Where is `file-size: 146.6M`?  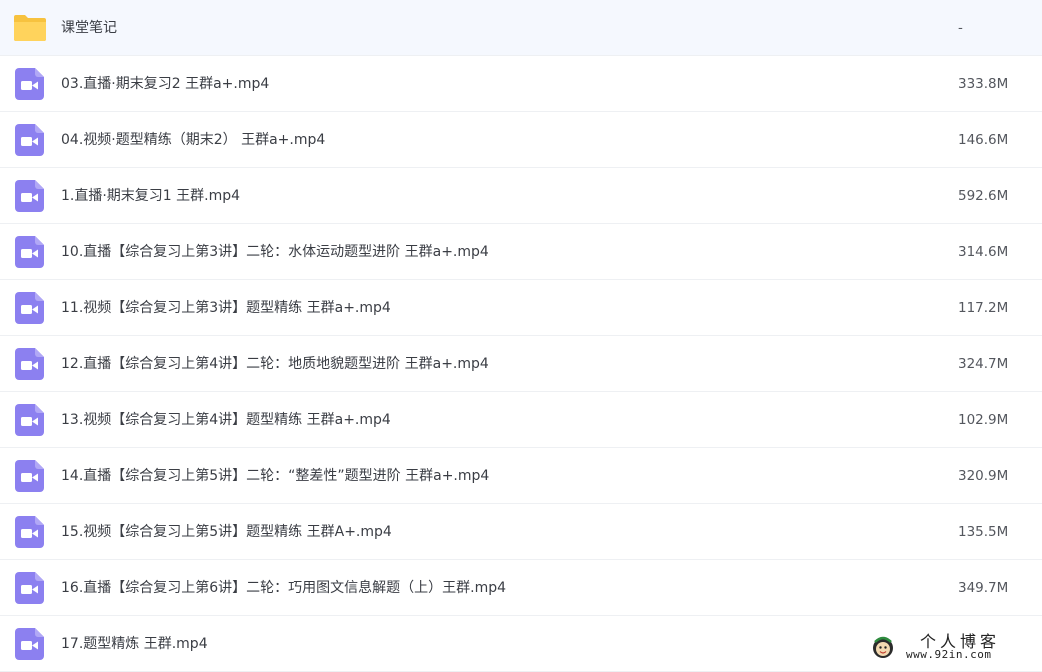
file-size: 146.6M is located at coordinates (983, 140).